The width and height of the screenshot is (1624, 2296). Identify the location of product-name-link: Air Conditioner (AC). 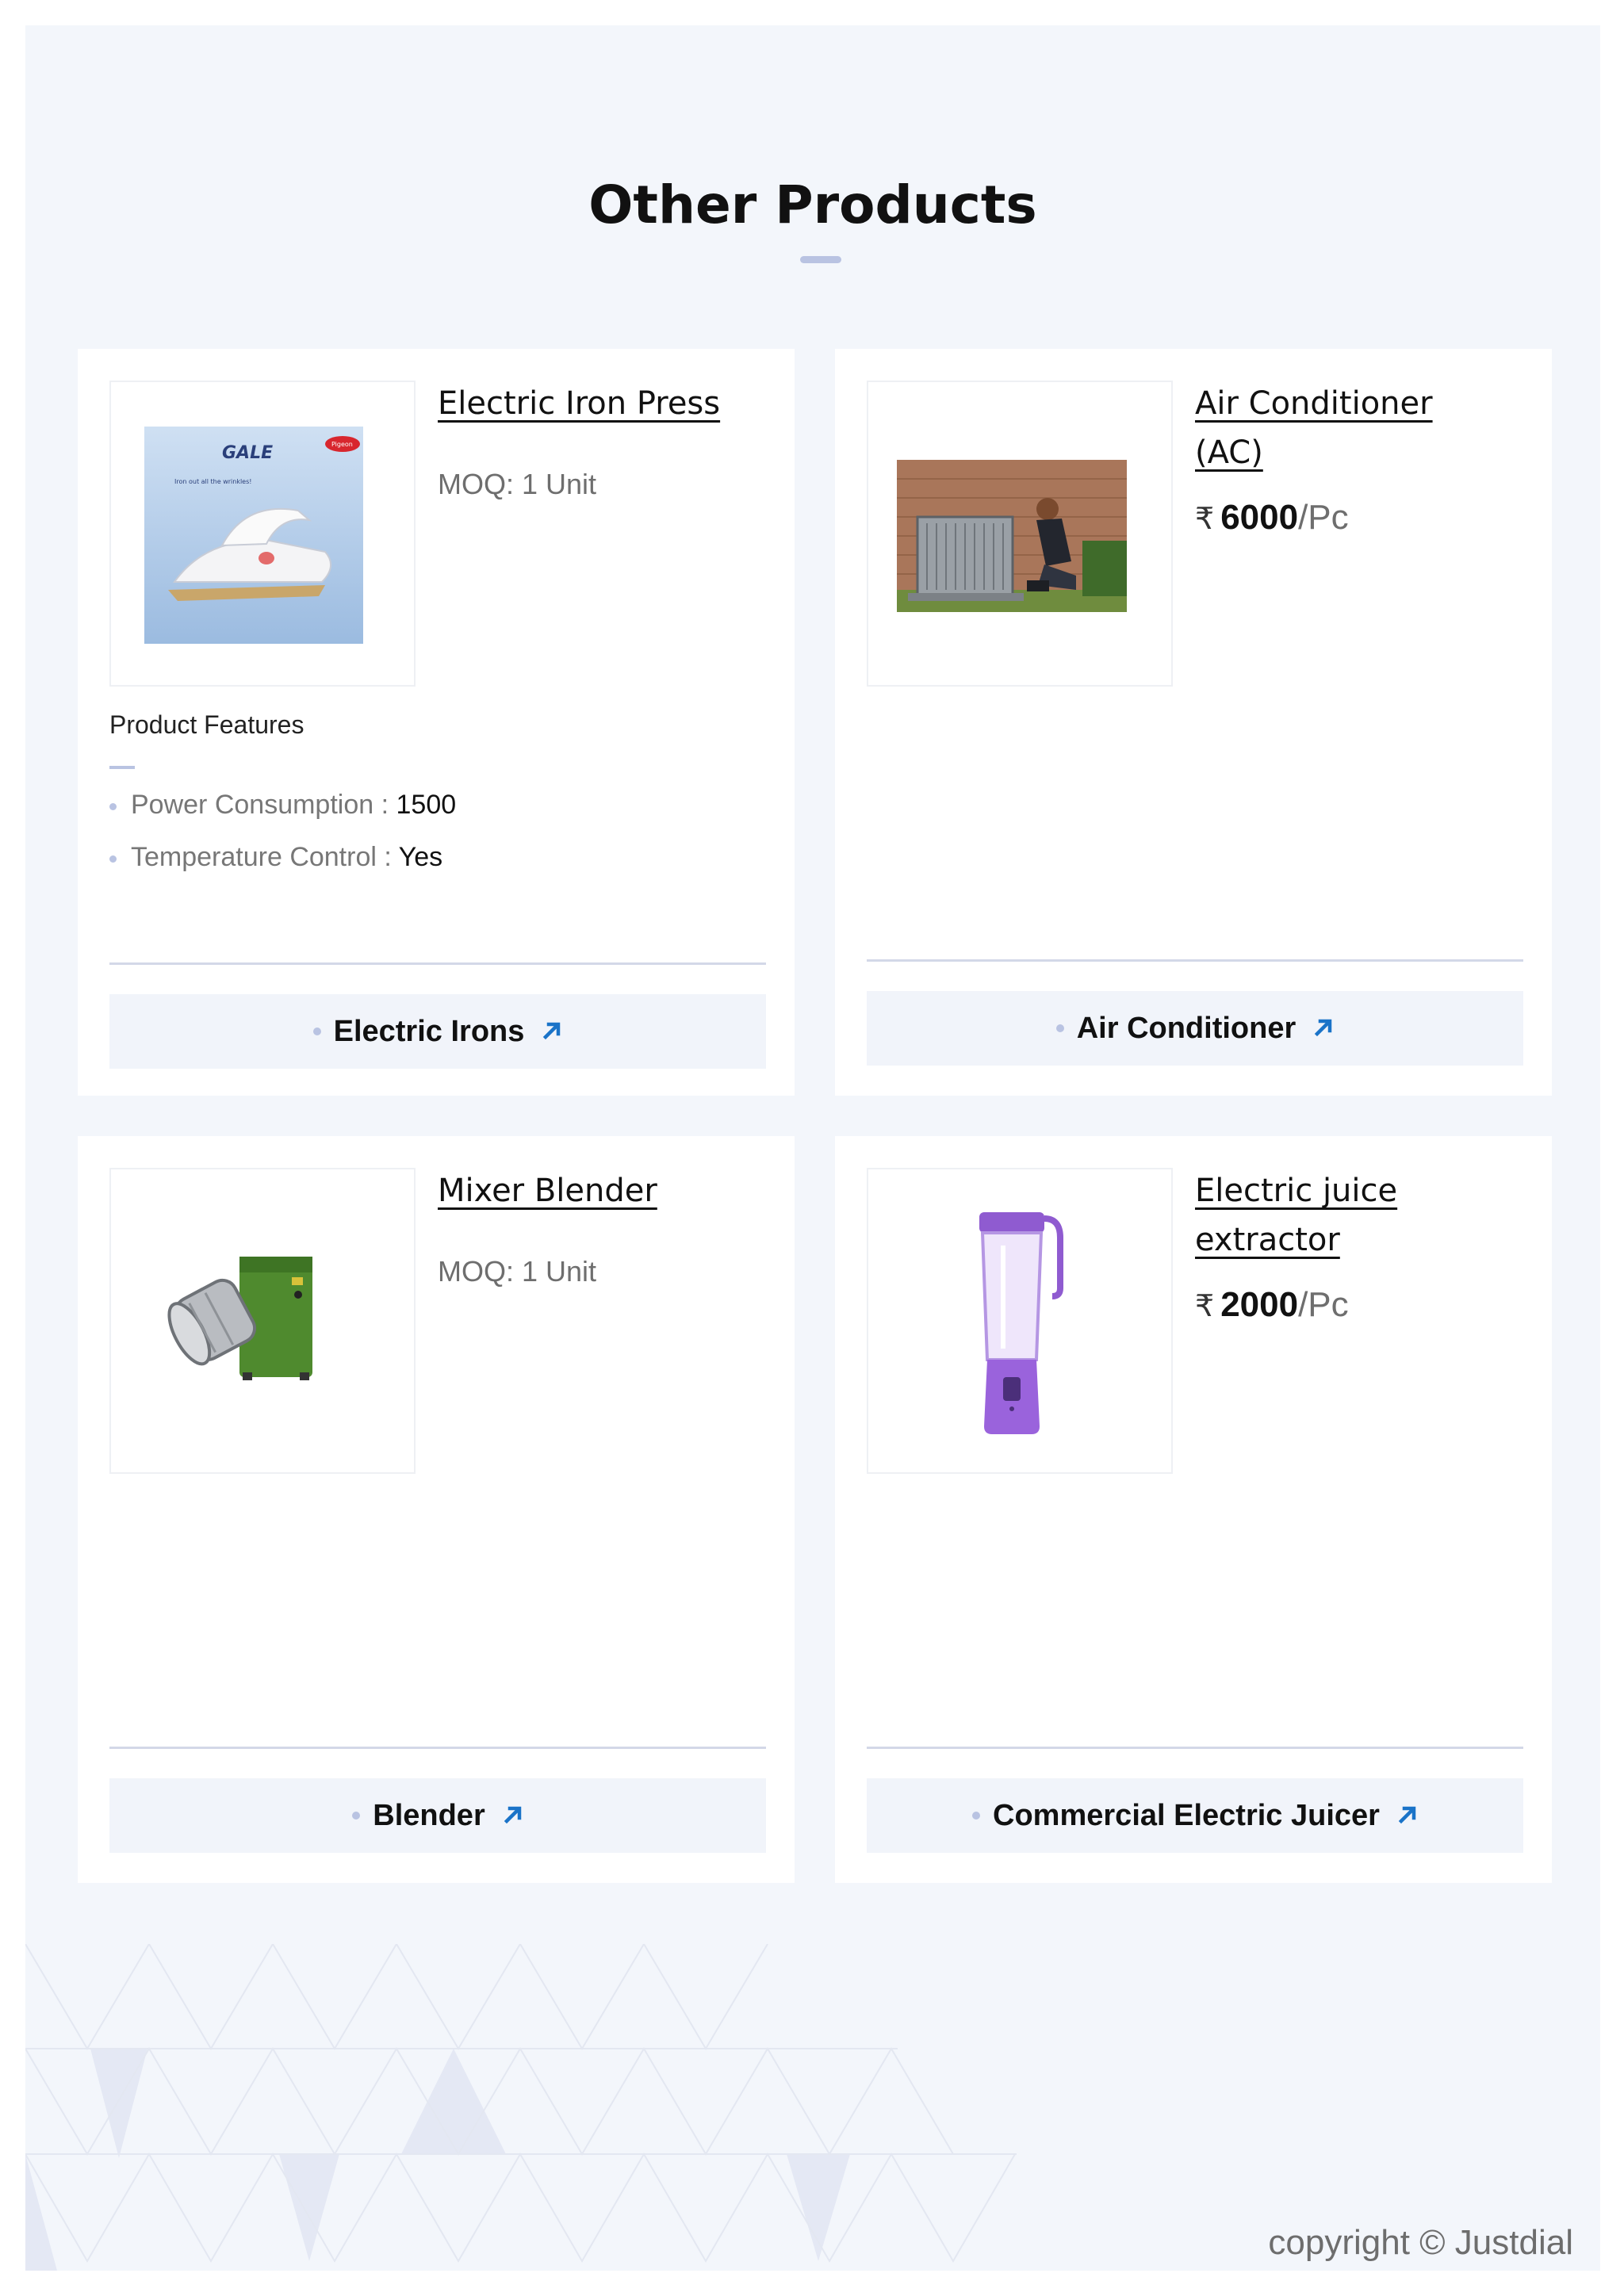
(1345, 428).